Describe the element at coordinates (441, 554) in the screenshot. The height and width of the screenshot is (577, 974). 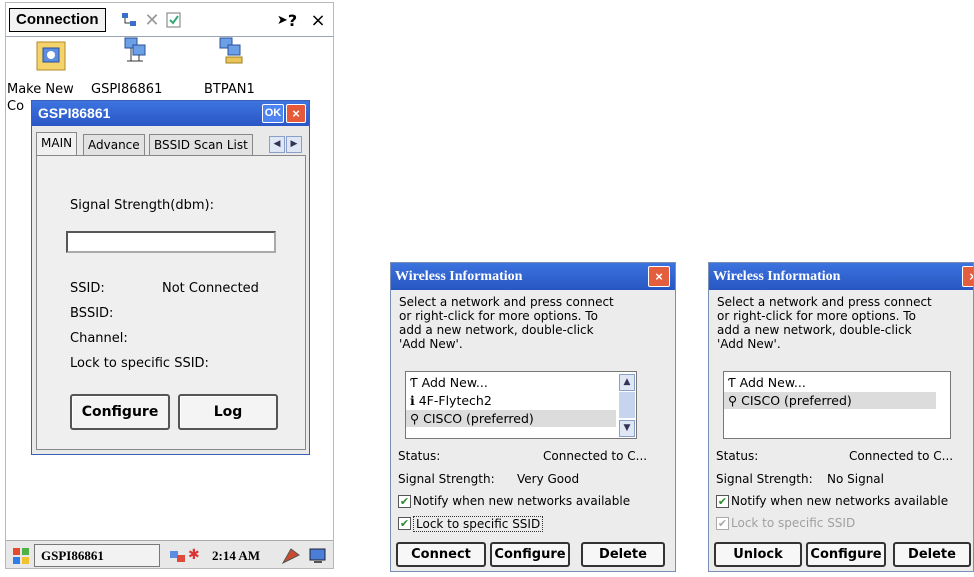
I see `connect-button: Connect` at that location.